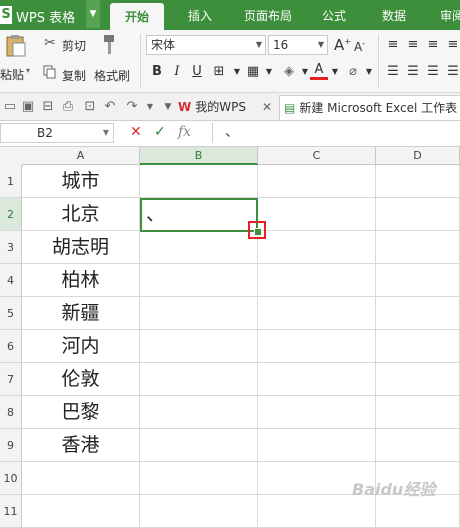 This screenshot has height=528, width=460. I want to click on cell-a: 北京, so click(81, 214).